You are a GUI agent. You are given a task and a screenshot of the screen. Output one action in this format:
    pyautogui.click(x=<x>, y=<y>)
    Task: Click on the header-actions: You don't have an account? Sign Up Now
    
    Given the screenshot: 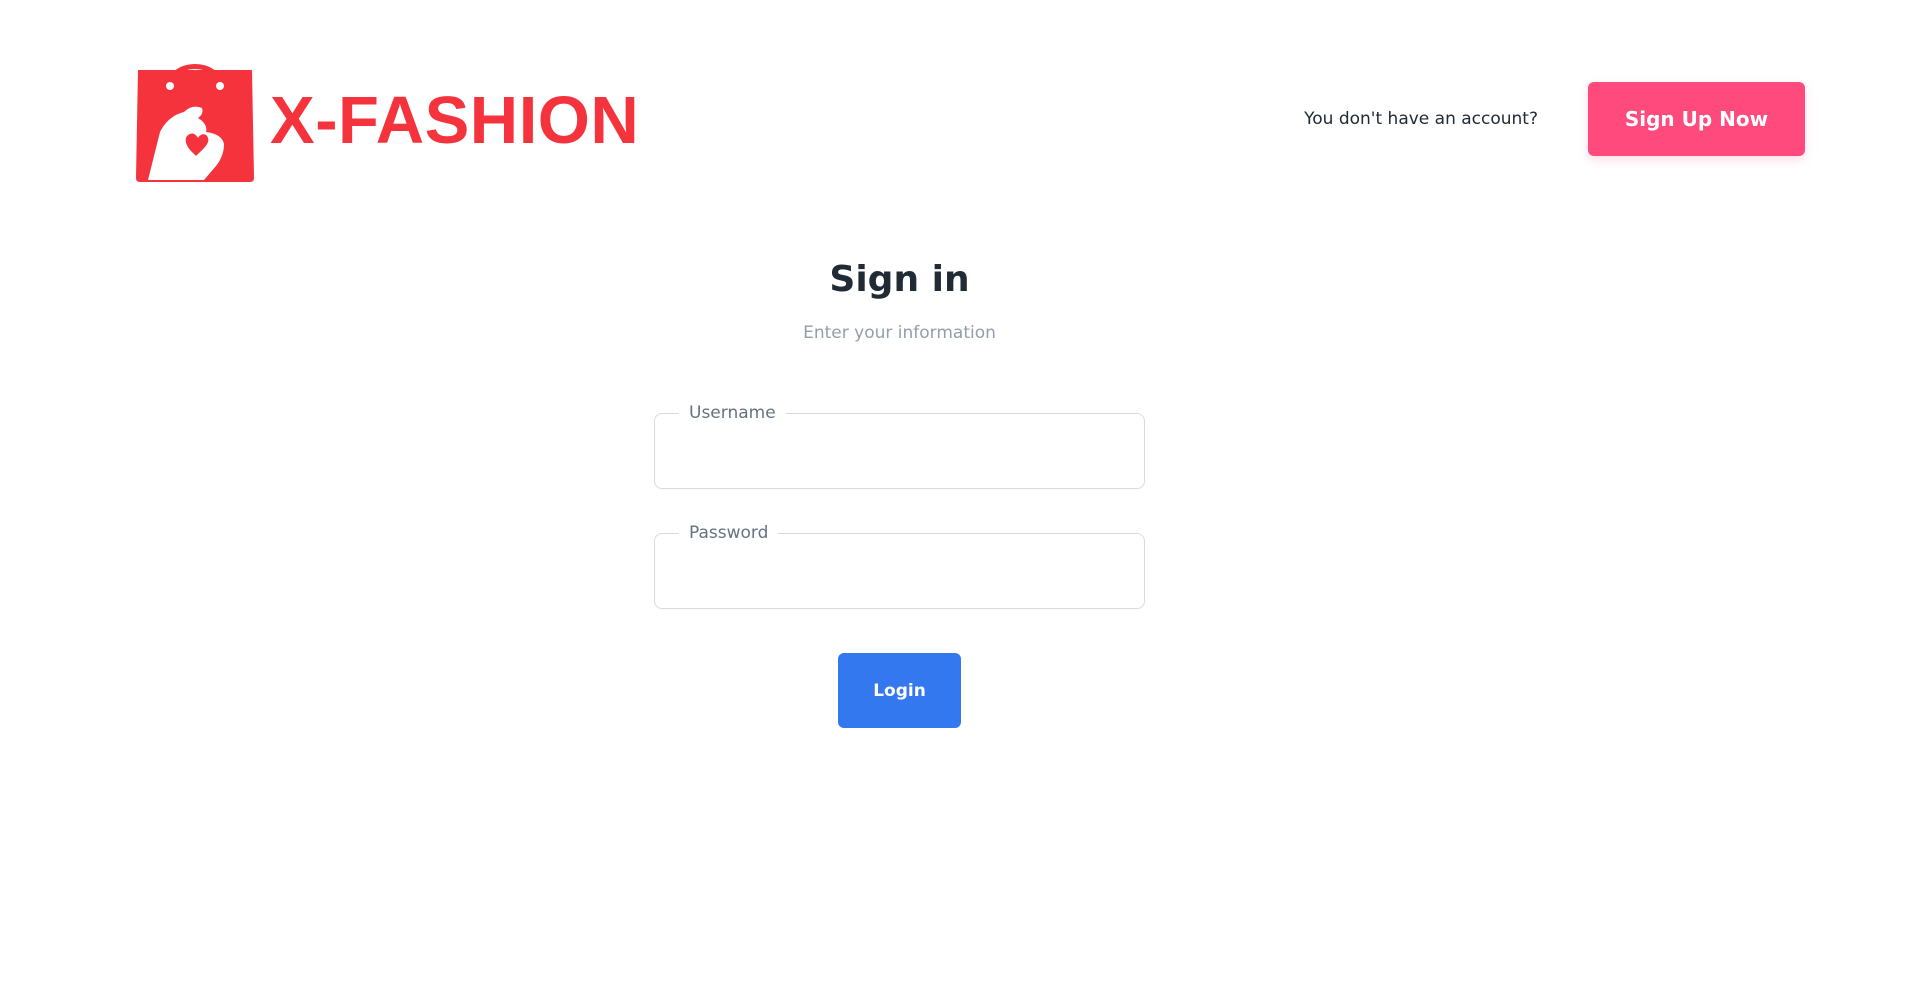 What is the action you would take?
    pyautogui.click(x=1554, y=119)
    